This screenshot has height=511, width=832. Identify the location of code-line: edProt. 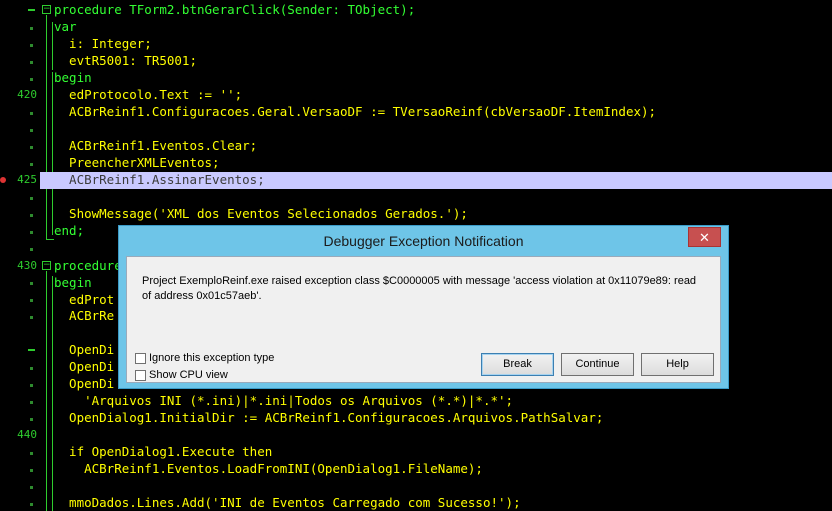
(84, 299).